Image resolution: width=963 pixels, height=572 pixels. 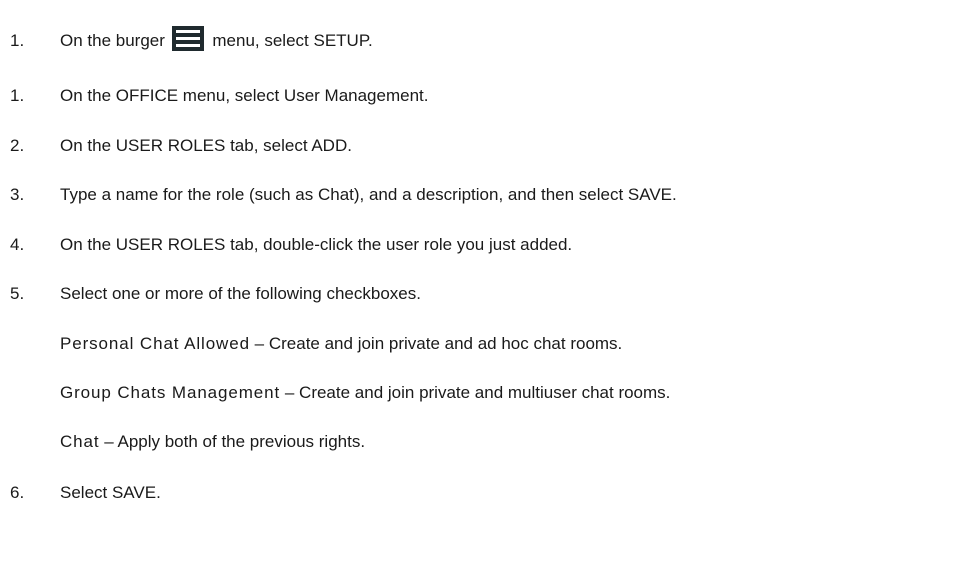 I want to click on checkbox-option-term: Chat, so click(x=80, y=441).